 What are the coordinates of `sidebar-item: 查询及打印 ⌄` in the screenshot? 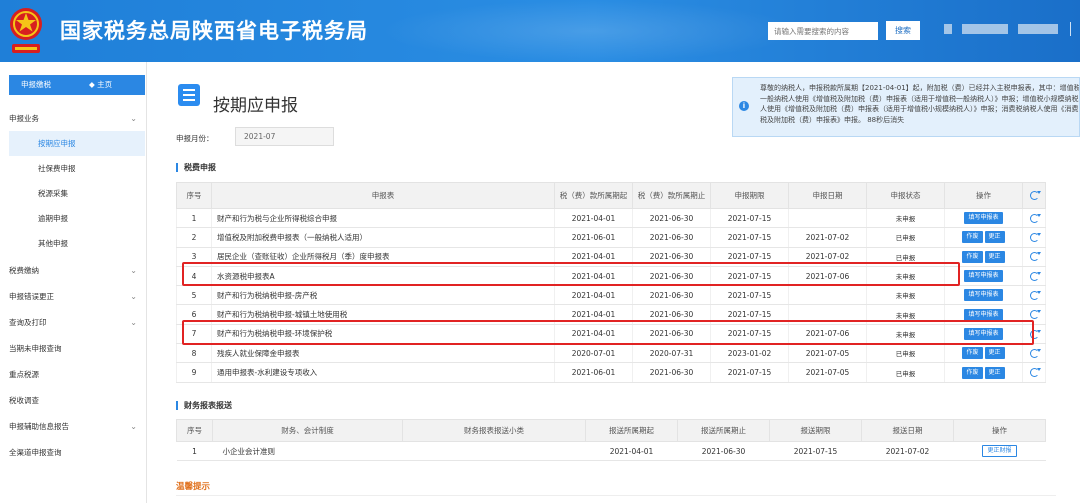 It's located at (77, 322).